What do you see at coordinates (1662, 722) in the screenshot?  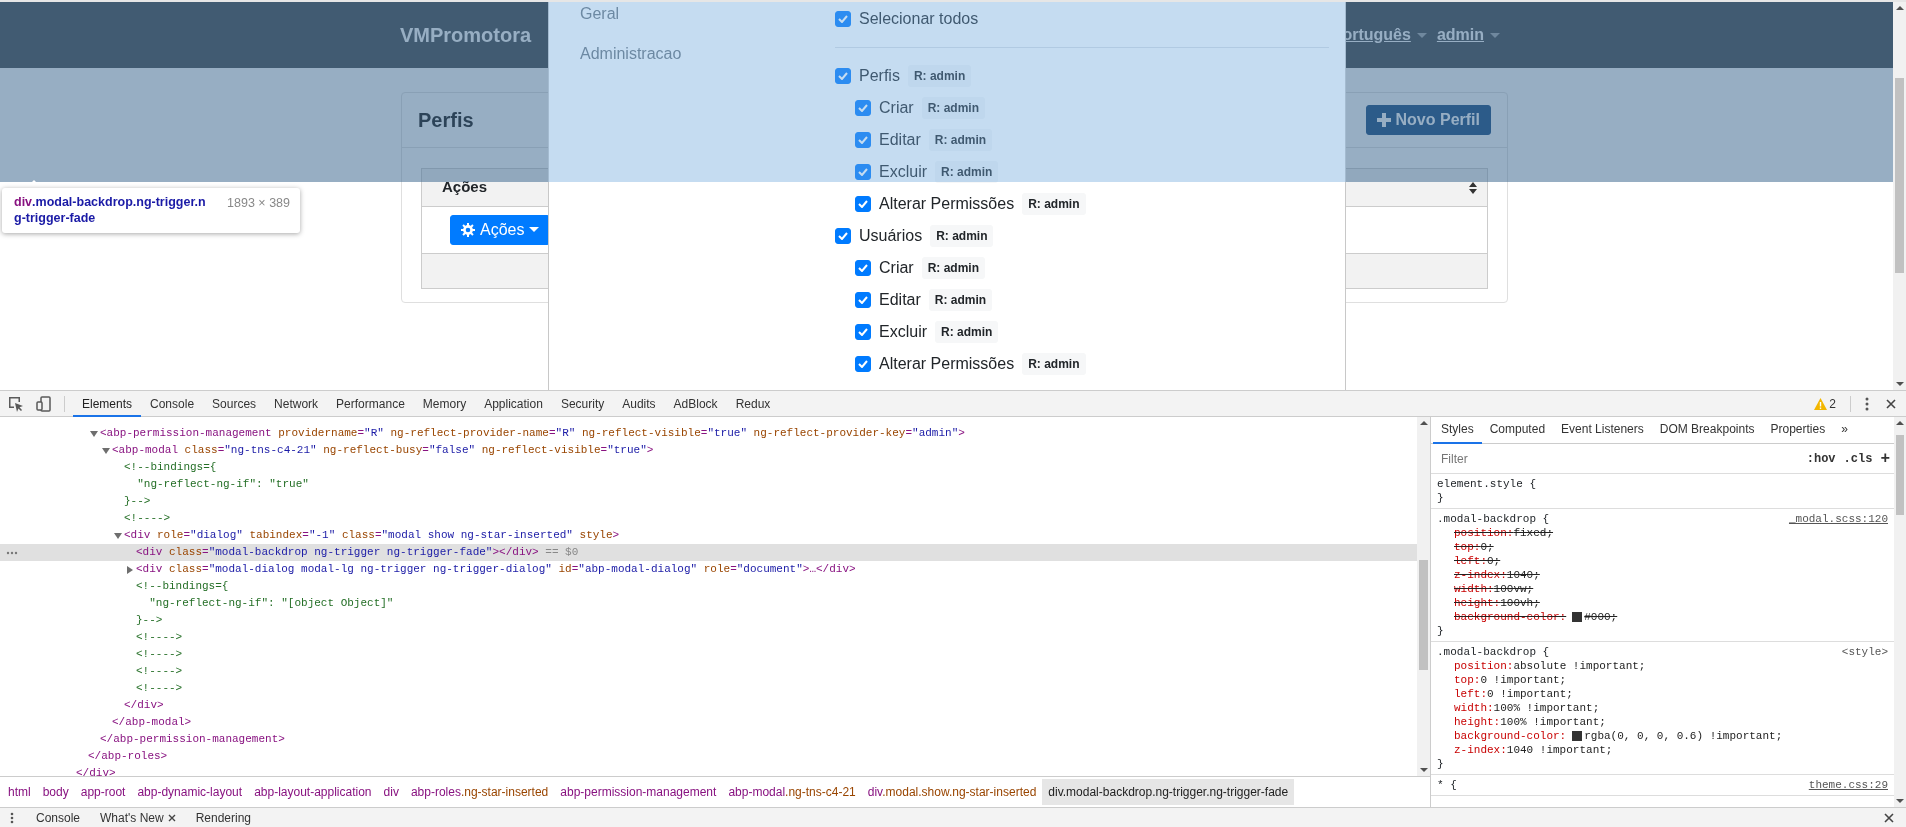 I see `css-declaration: height:100% !important;` at bounding box center [1662, 722].